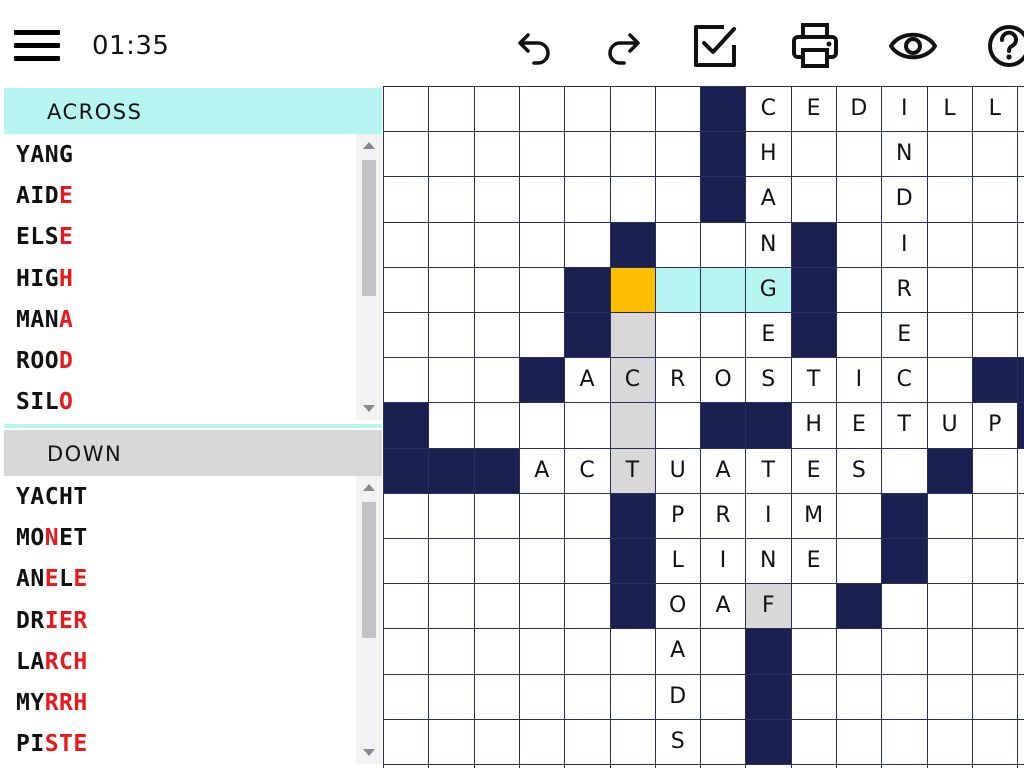 This screenshot has width=1024, height=768. Describe the element at coordinates (52, 621) in the screenshot. I see `clue-item: DRIER` at that location.